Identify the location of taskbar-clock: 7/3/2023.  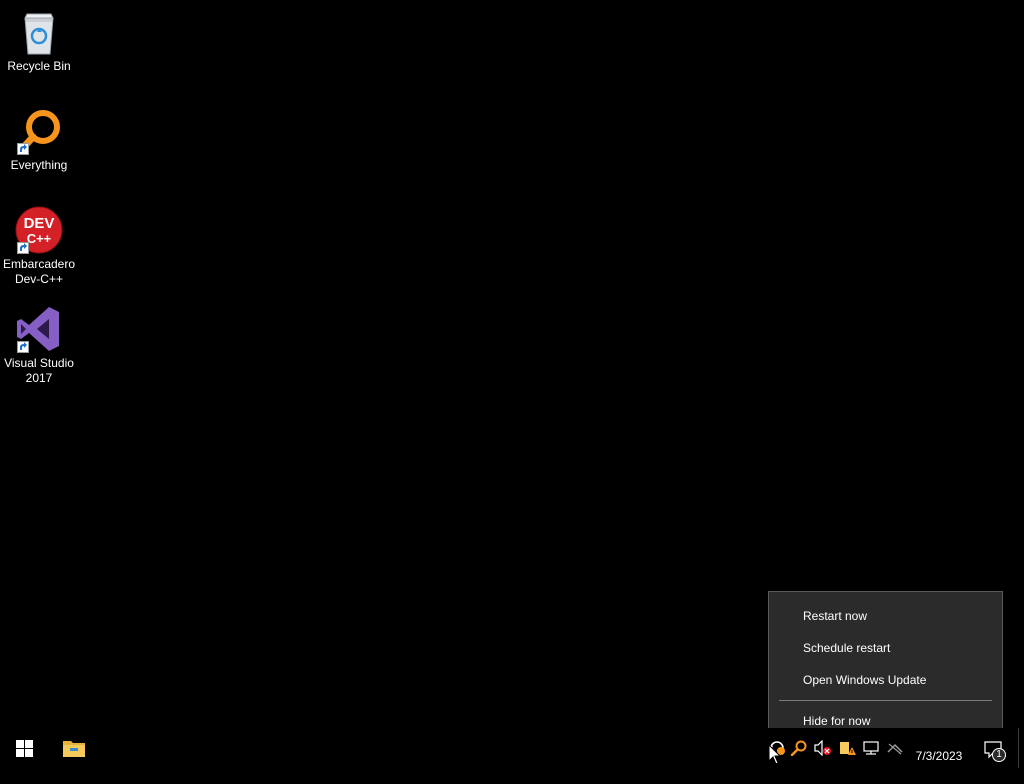
(939, 748).